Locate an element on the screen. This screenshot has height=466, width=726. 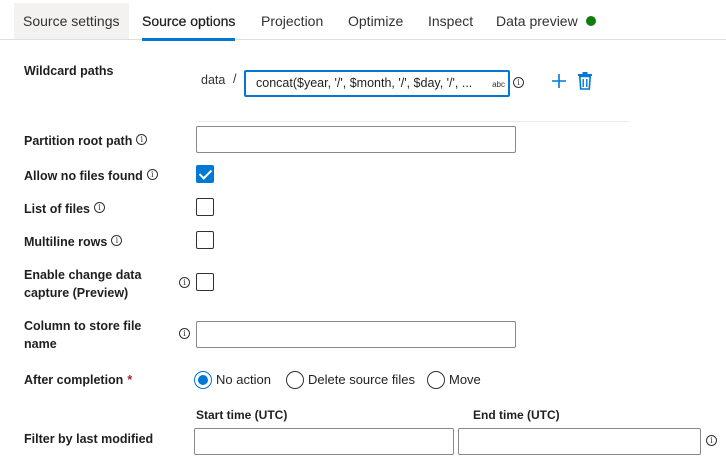
radio-no-action: No action is located at coordinates (232, 380).